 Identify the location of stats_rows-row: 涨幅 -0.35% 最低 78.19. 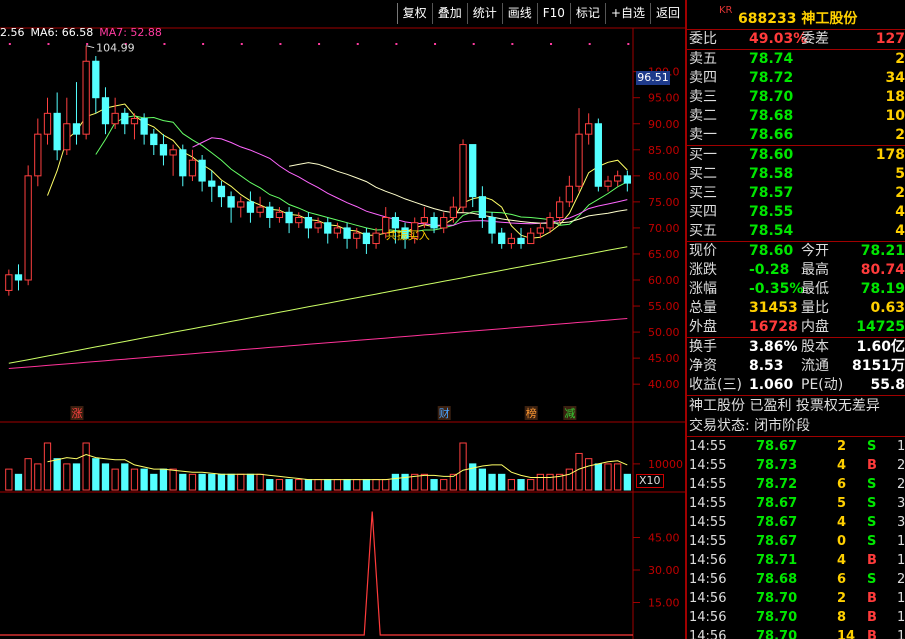
(796, 289).